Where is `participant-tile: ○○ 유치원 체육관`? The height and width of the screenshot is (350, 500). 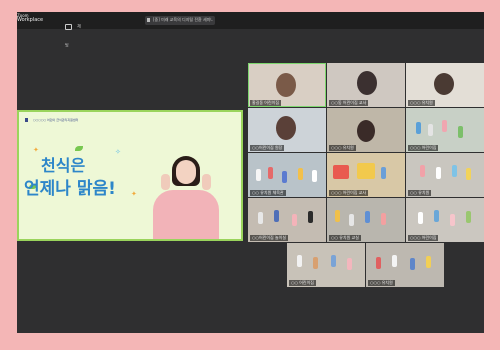
participant-tile: ○○ 유치원 체육관 is located at coordinates (287, 175).